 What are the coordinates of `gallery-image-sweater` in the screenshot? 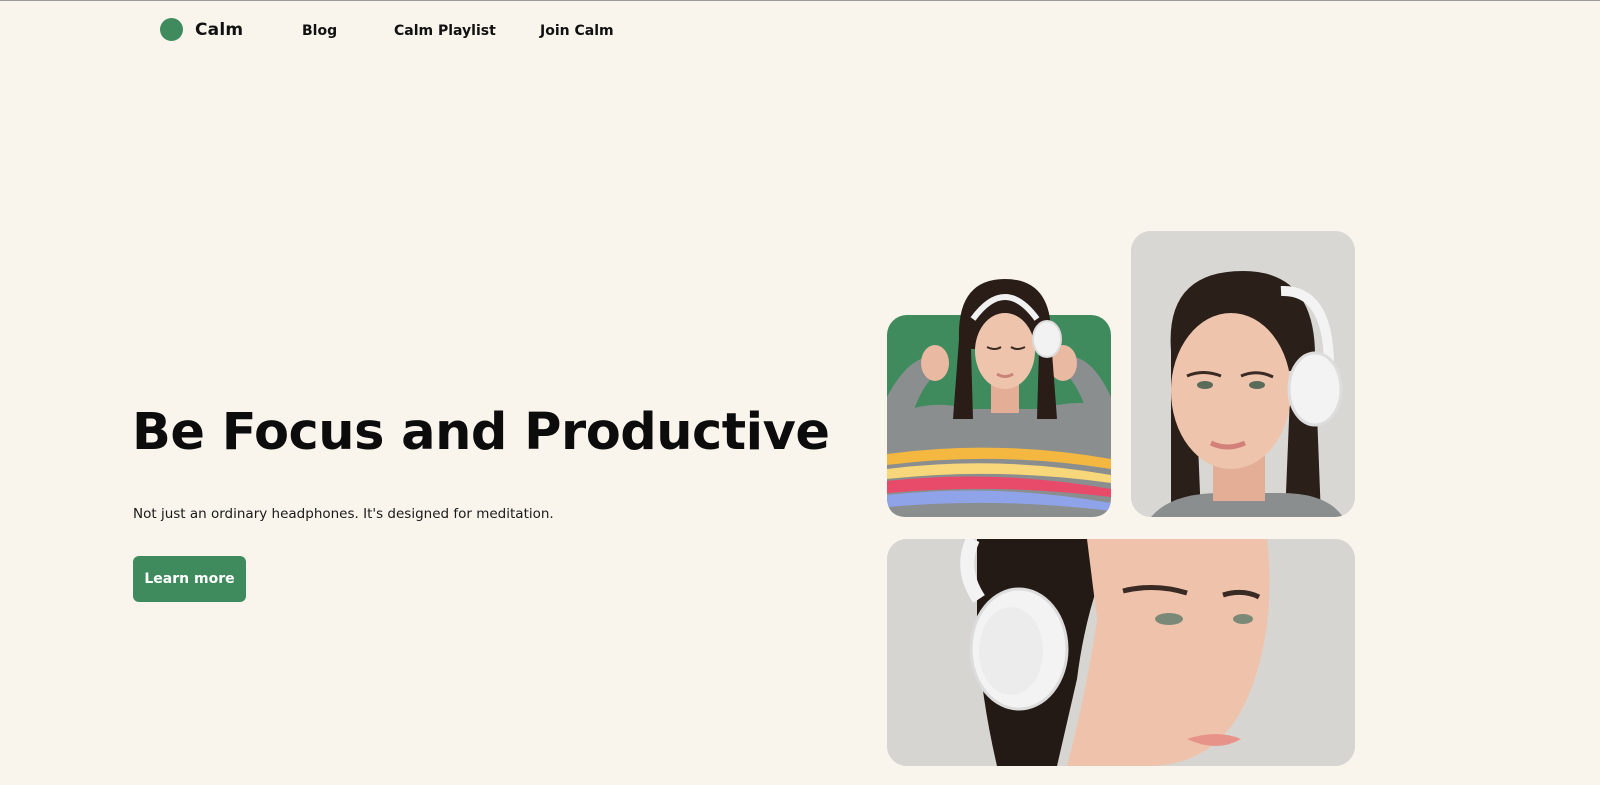 It's located at (999, 398).